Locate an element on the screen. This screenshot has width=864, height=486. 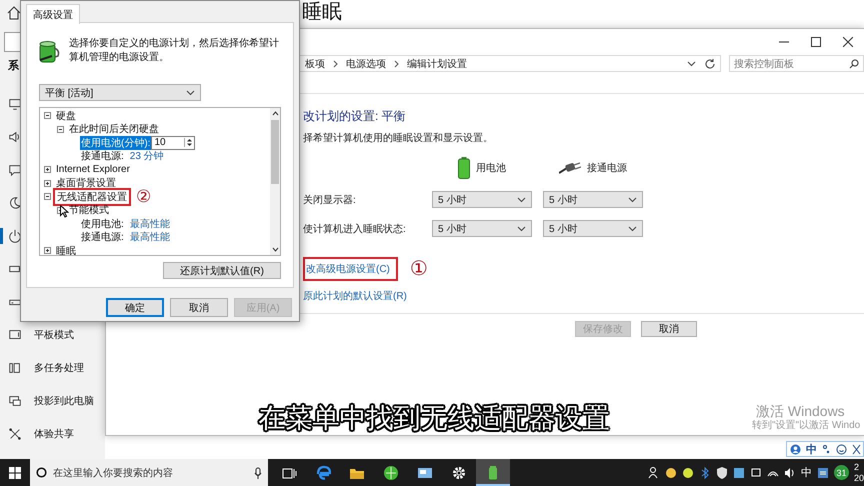
step-number: ① is located at coordinates (419, 269).